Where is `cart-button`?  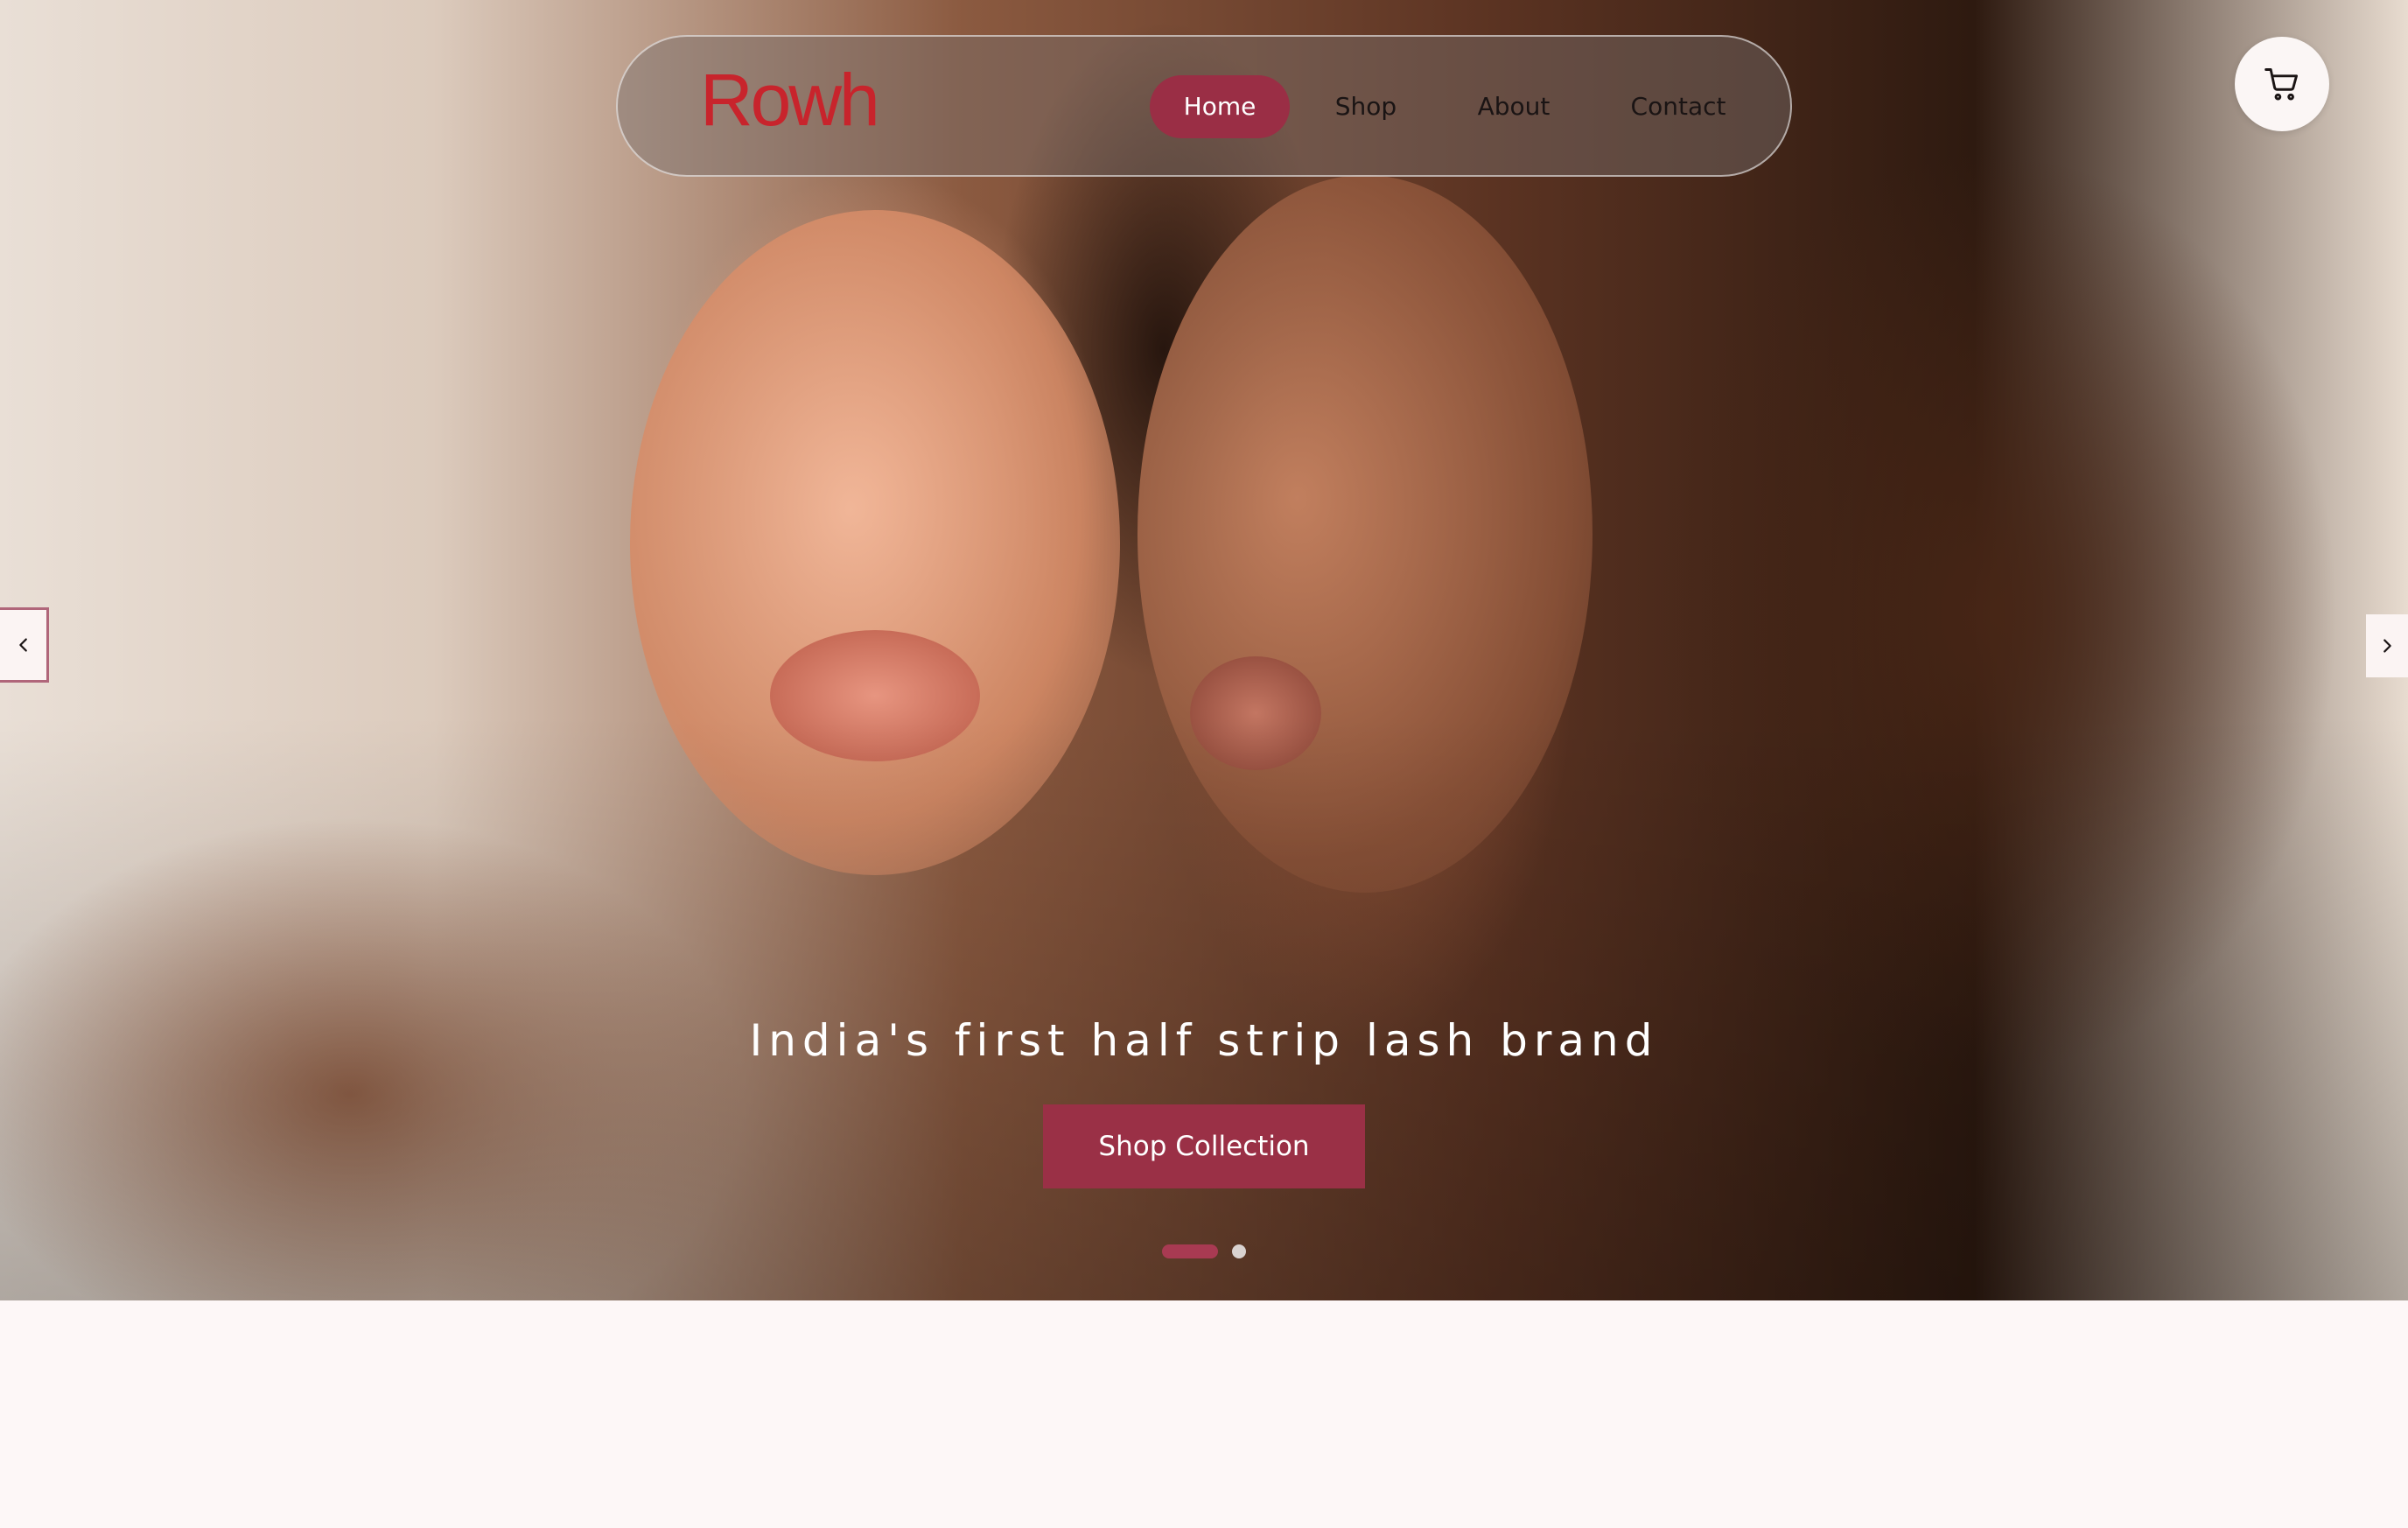
cart-button is located at coordinates (2282, 84).